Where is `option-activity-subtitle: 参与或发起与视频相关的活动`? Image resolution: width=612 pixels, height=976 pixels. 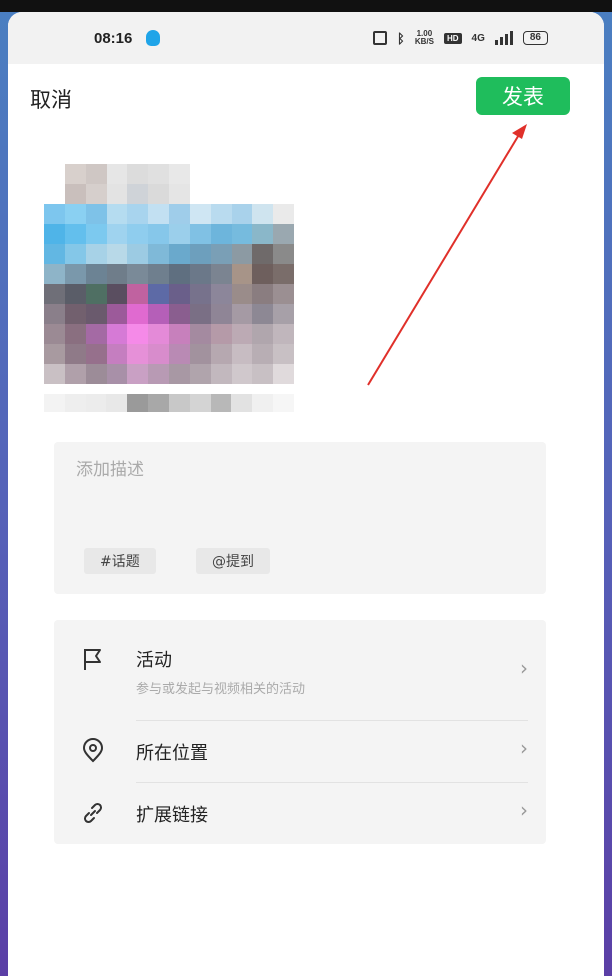
option-activity-subtitle: 参与或发起与视频相关的活动 is located at coordinates (221, 689).